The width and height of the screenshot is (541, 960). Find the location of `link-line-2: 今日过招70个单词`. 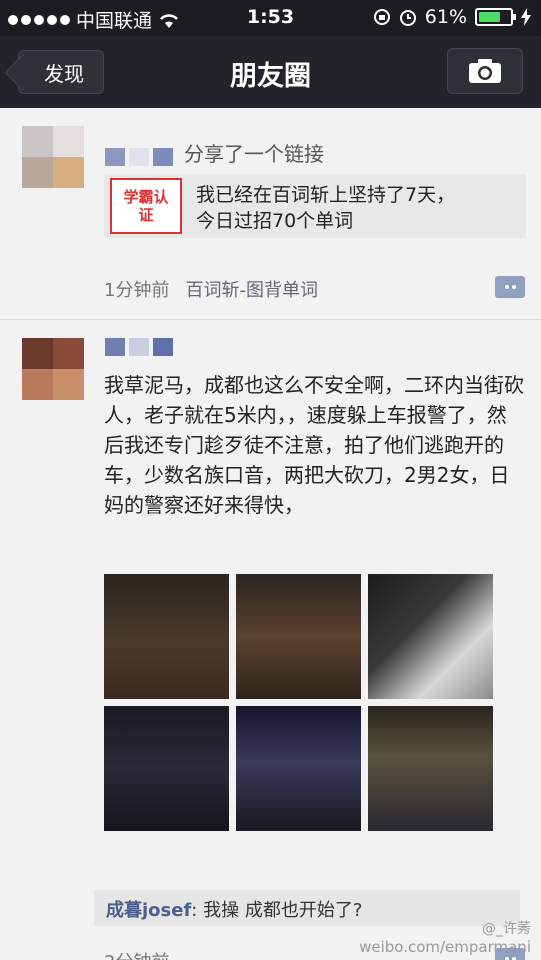

link-line-2: 今日过招70个单词 is located at coordinates (275, 221).